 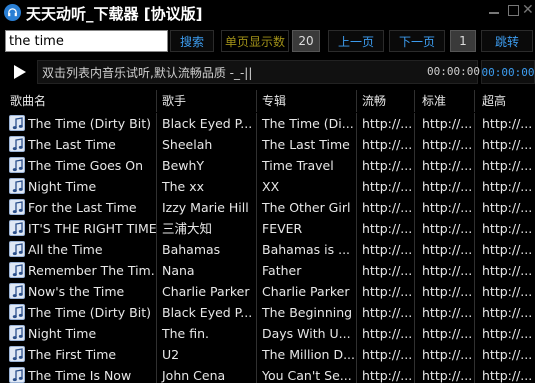 I want to click on jump-button: 跳转, so click(x=507, y=41).